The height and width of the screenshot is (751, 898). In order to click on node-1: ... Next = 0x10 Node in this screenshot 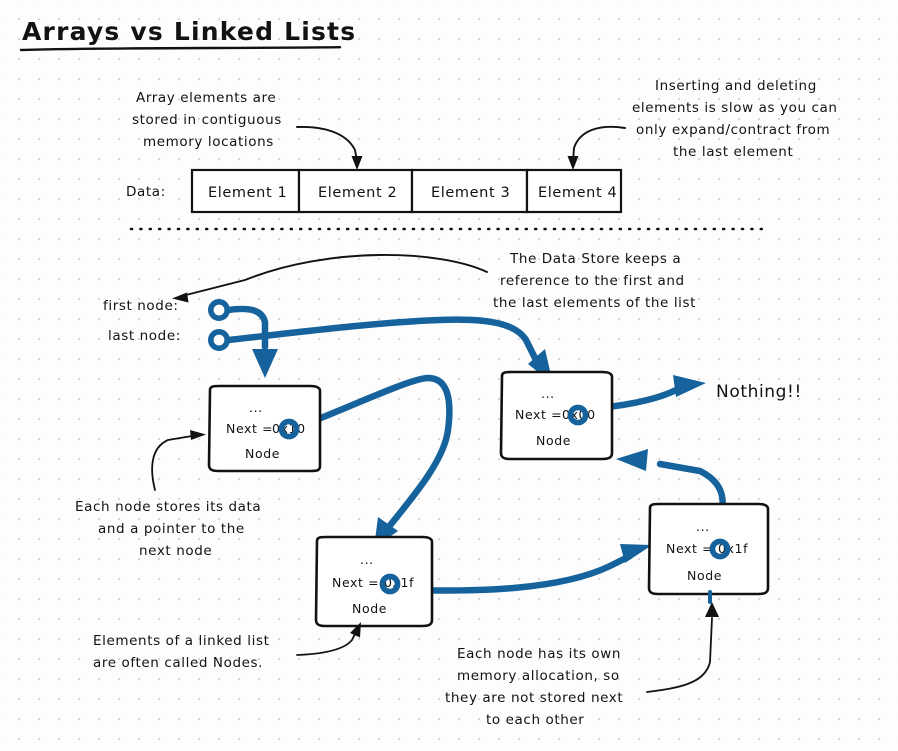, I will do `click(264, 428)`.